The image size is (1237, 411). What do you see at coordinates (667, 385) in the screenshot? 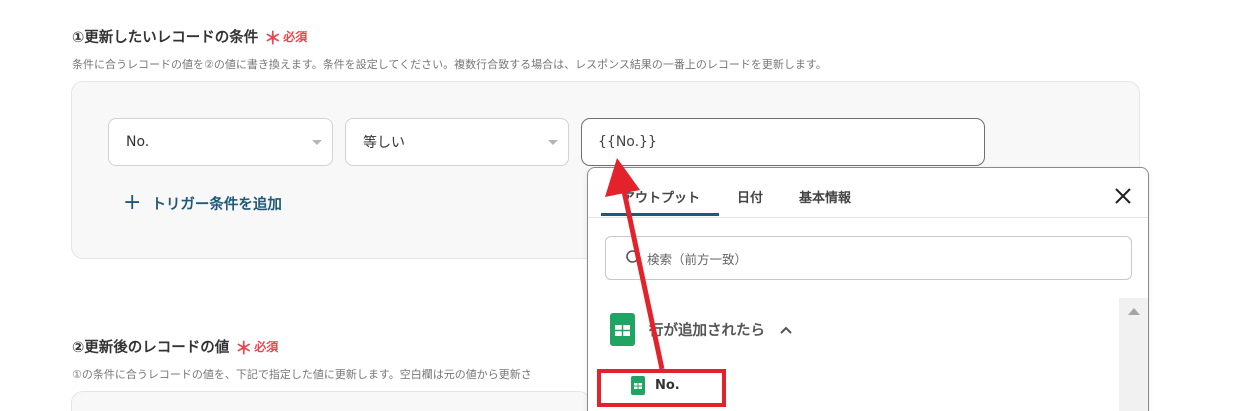
I see `output-item-label: No.` at bounding box center [667, 385].